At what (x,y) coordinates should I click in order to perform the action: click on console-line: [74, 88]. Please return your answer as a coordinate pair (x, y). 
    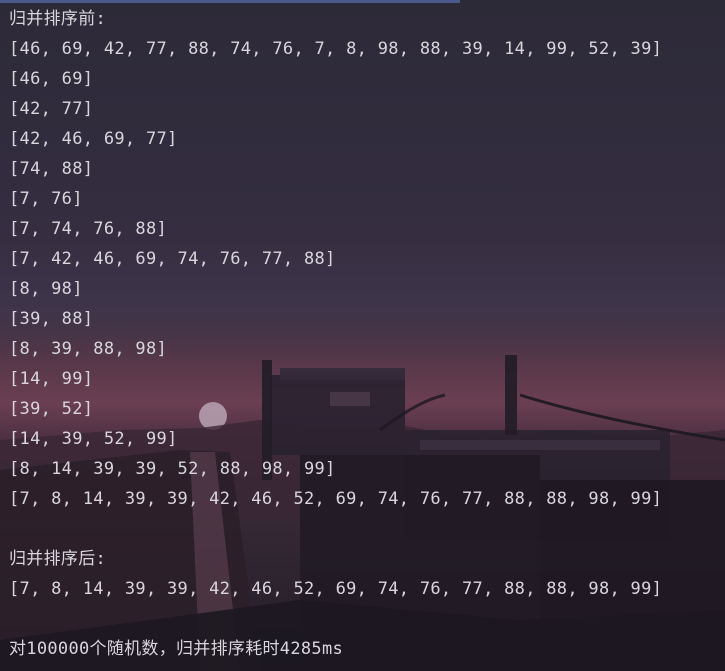
    Looking at the image, I should click on (51, 169).